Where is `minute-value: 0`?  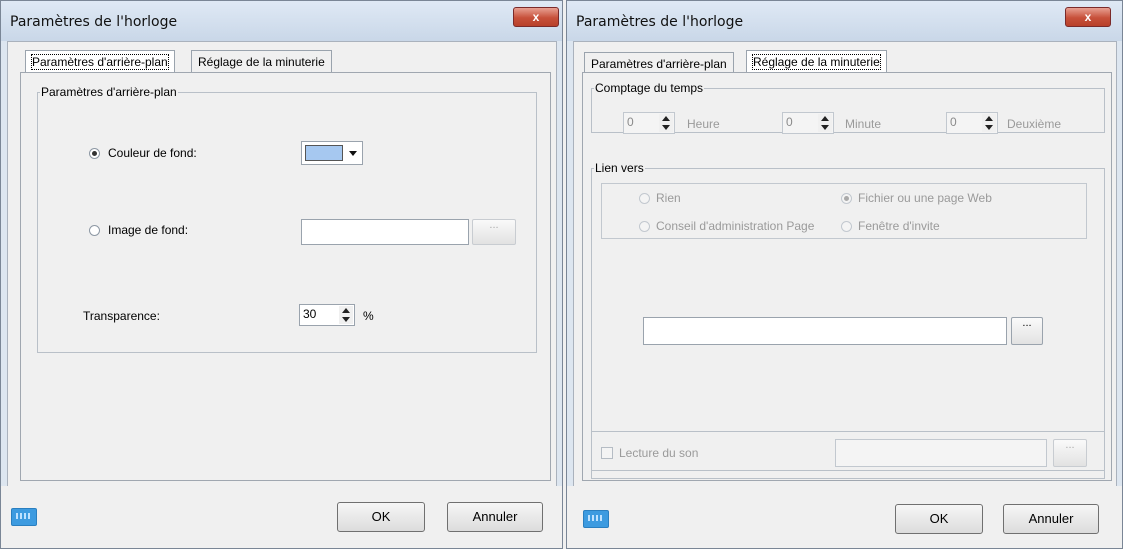
minute-value: 0 is located at coordinates (789, 122).